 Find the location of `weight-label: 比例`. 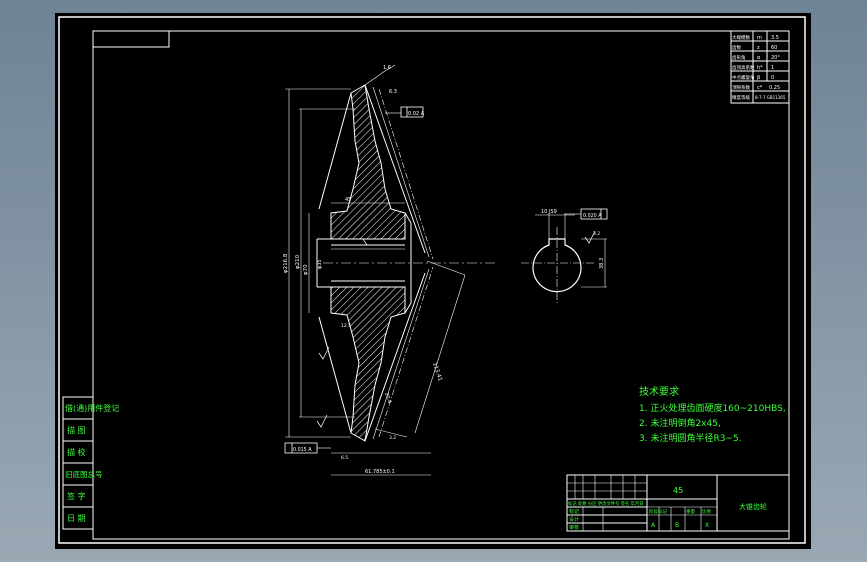

weight-label: 比例 is located at coordinates (706, 511).